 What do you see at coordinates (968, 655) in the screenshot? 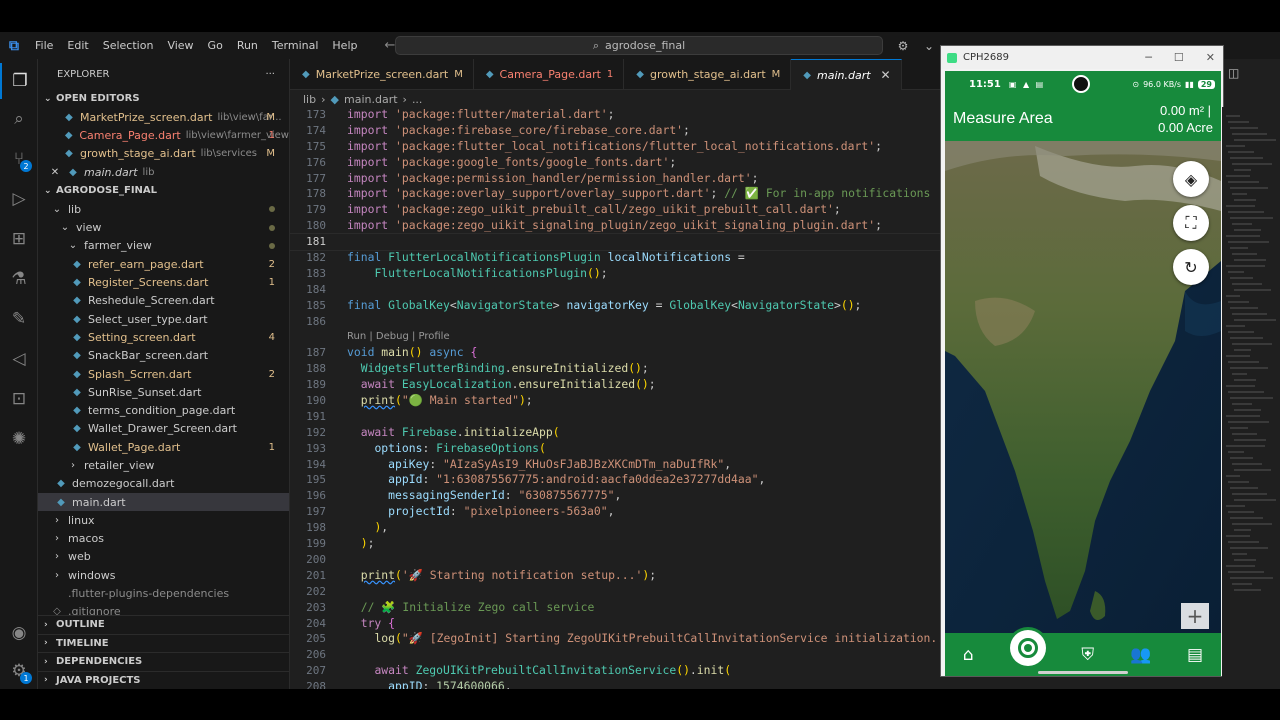
I see `home-icon: ⌂` at bounding box center [968, 655].